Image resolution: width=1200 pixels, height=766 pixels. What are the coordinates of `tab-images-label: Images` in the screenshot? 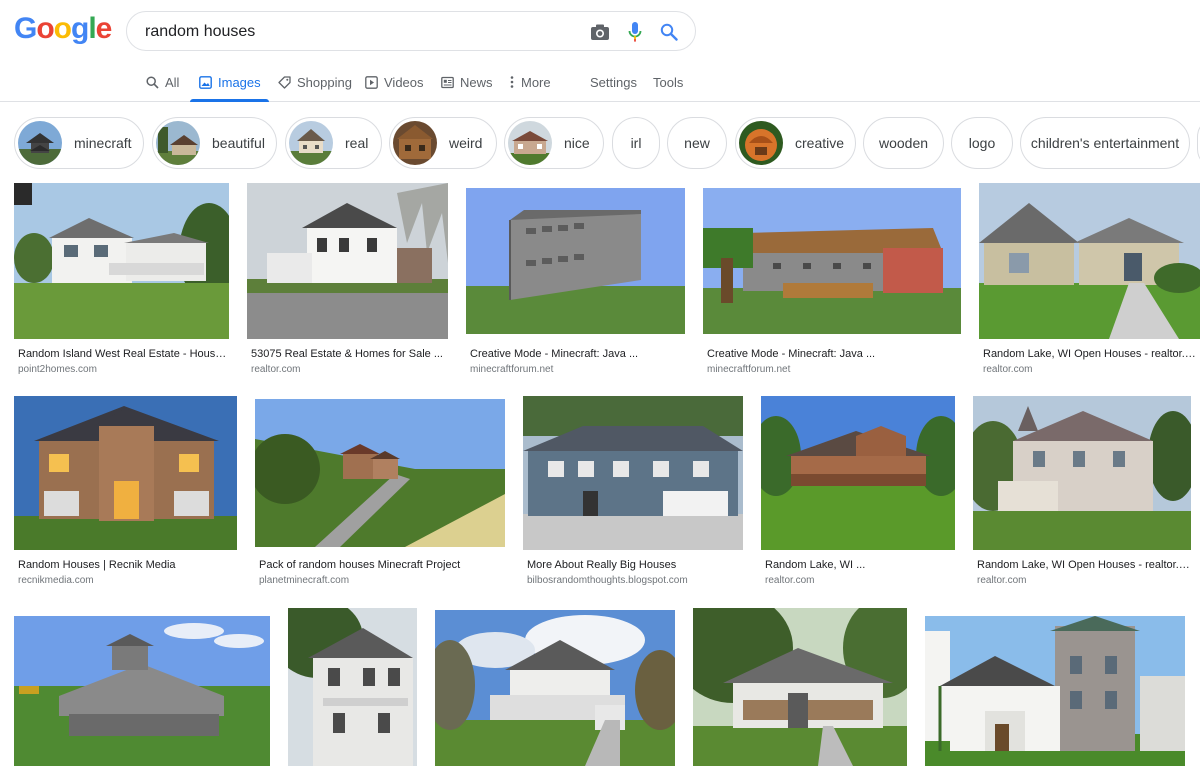 It's located at (239, 82).